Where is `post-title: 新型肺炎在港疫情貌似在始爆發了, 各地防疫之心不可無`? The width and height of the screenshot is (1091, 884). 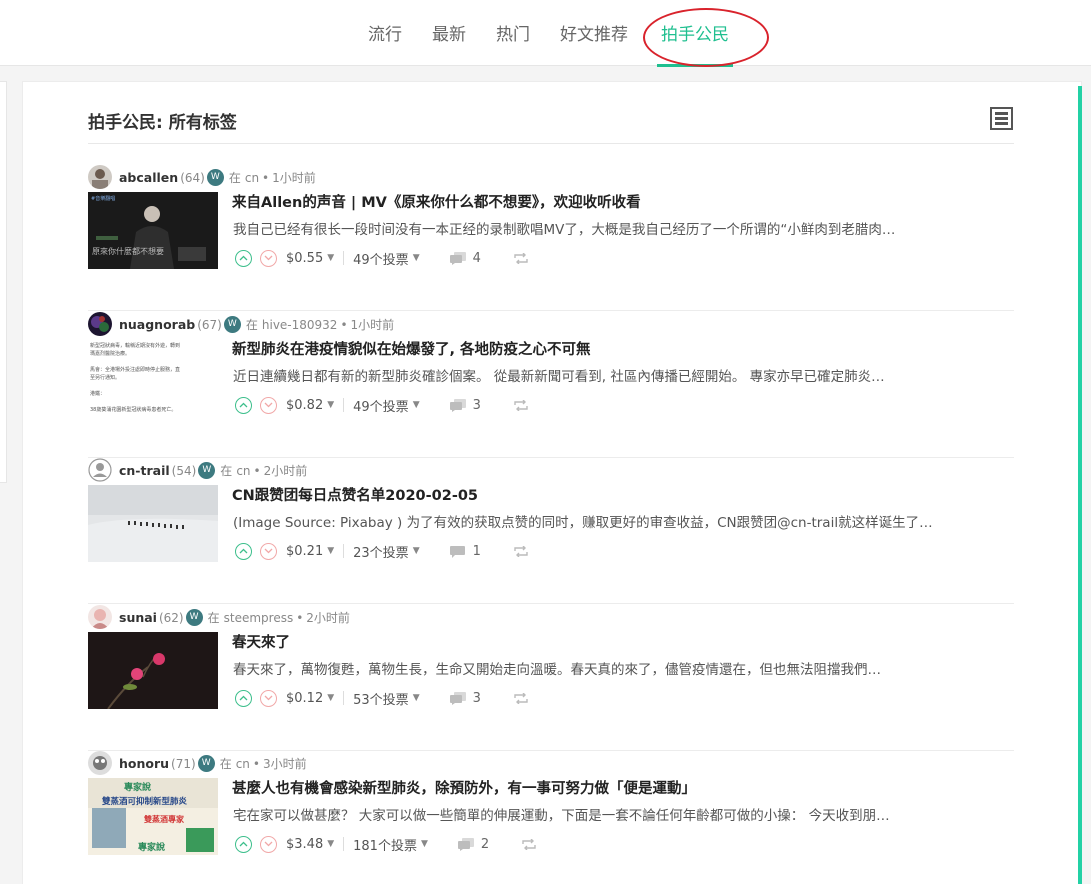
post-title: 新型肺炎在港疫情貌似在始爆發了, 各地防疫之心不可無 is located at coordinates (411, 348).